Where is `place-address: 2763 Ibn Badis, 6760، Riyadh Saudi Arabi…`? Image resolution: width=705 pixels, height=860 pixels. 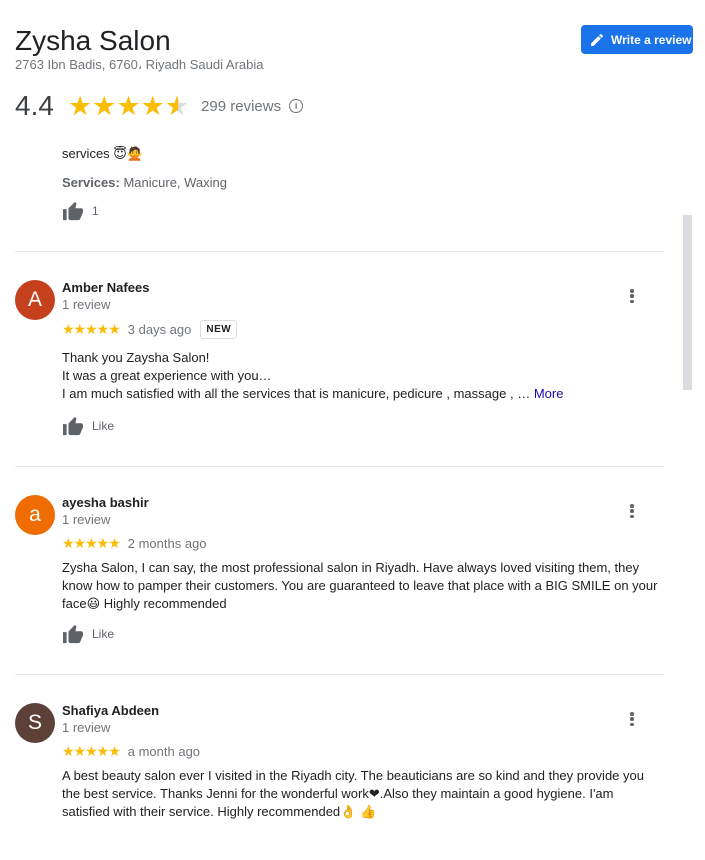 place-address: 2763 Ibn Badis, 6760، Riyadh Saudi Arabi… is located at coordinates (139, 64).